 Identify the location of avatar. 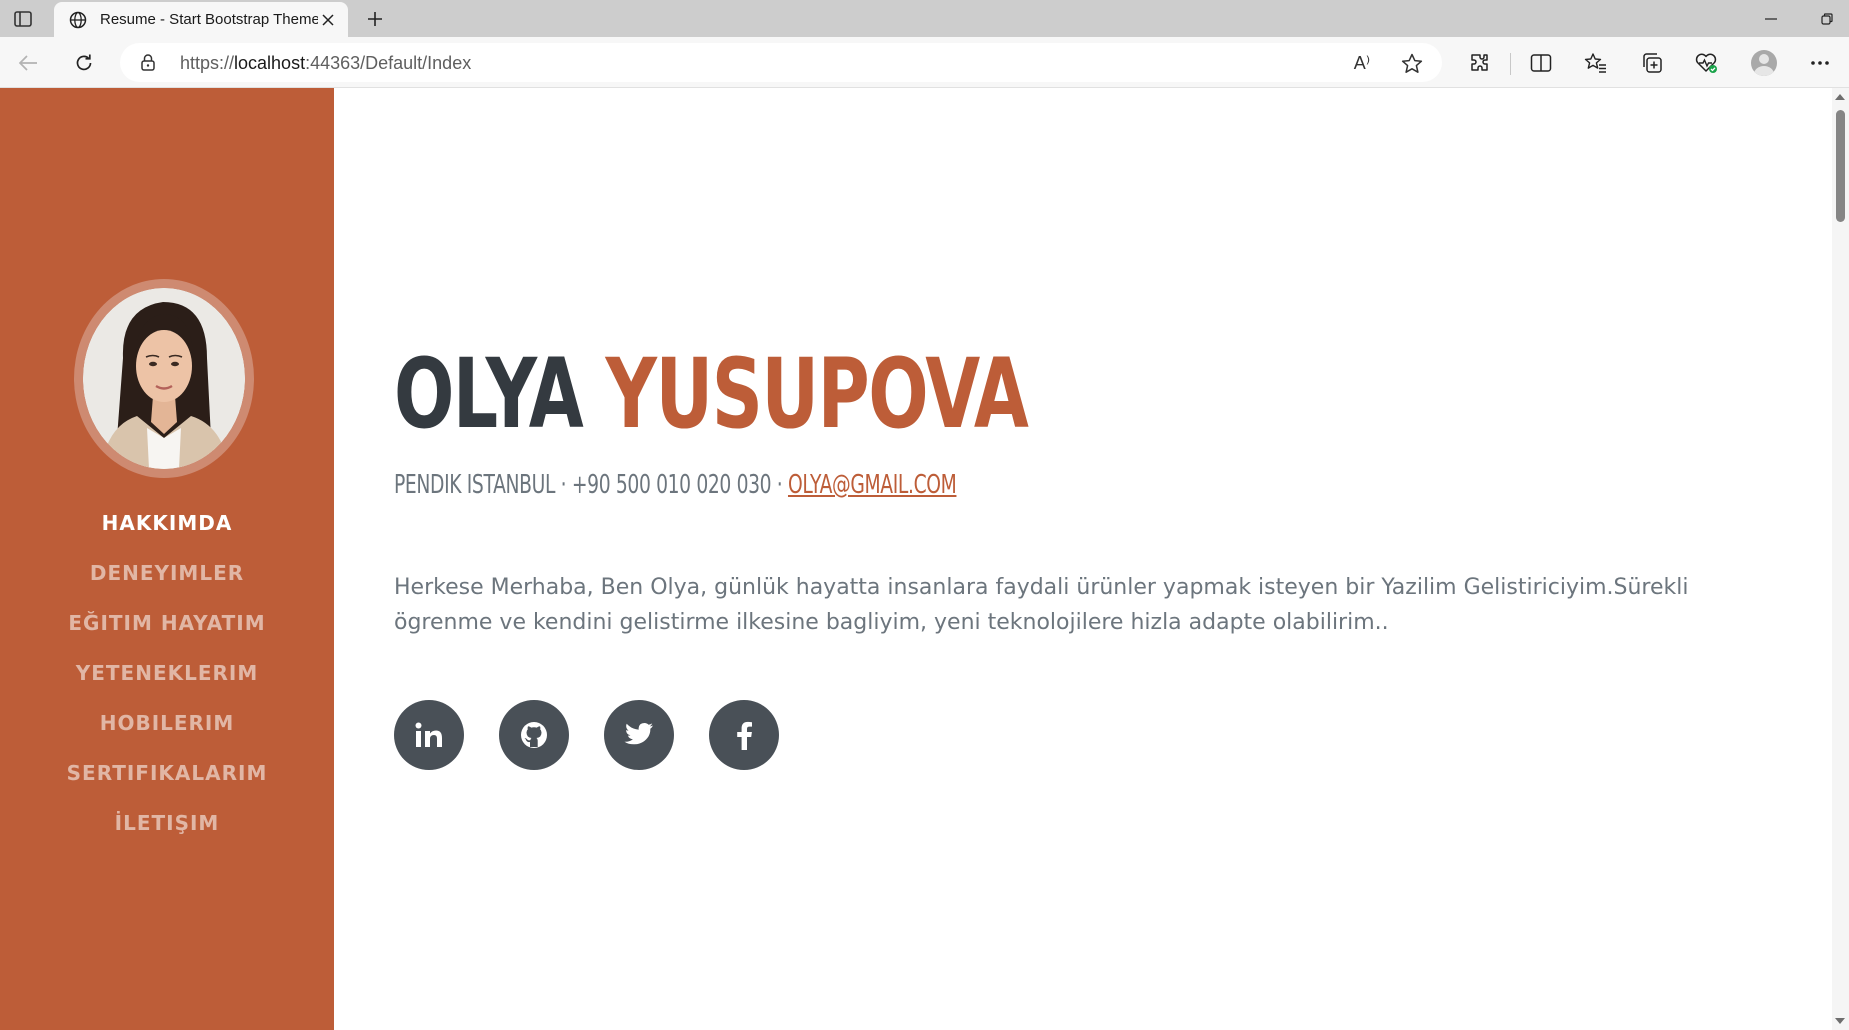
(1764, 63).